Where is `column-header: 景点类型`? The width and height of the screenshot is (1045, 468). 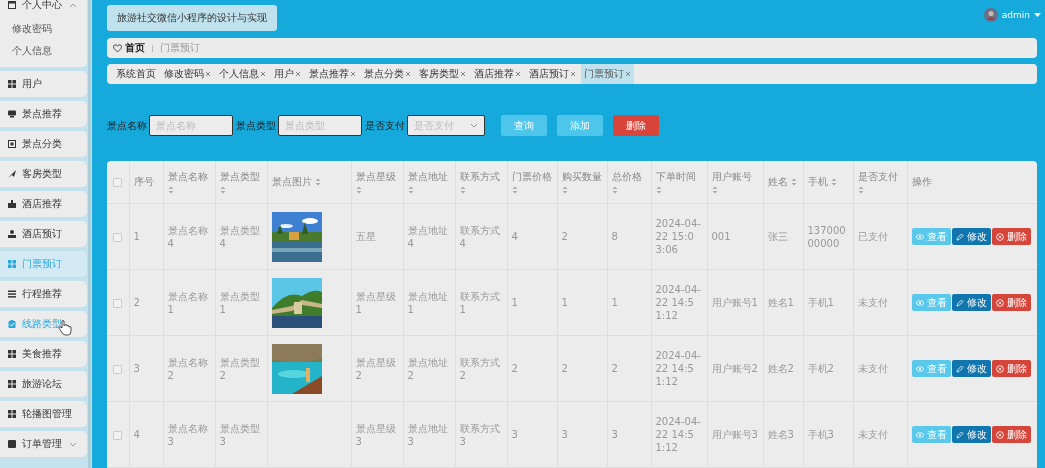 column-header: 景点类型 is located at coordinates (239, 176).